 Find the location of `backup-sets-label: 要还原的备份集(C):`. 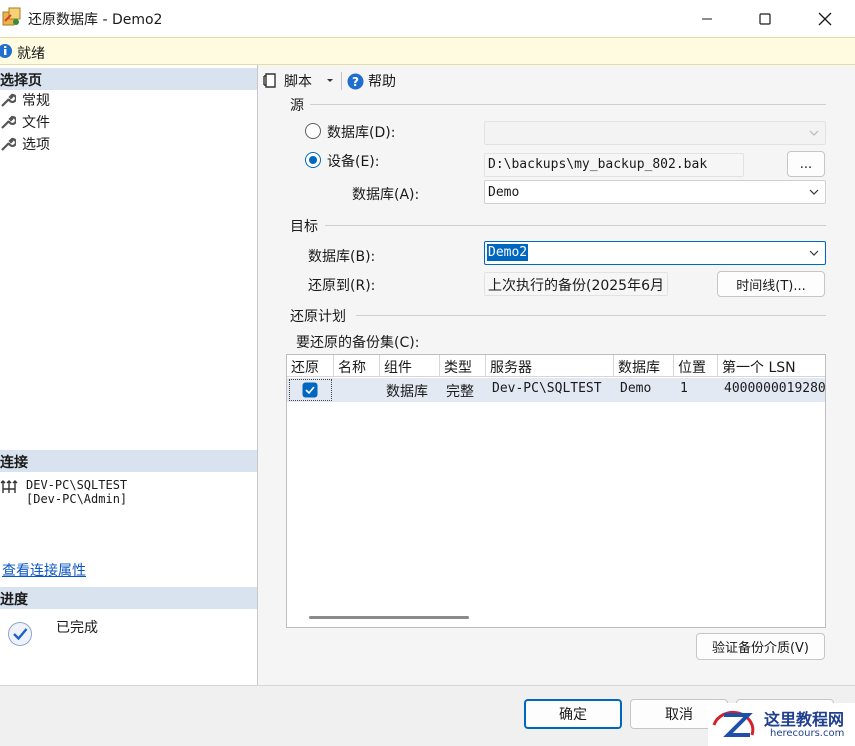

backup-sets-label: 要还原的备份集(C): is located at coordinates (358, 343).